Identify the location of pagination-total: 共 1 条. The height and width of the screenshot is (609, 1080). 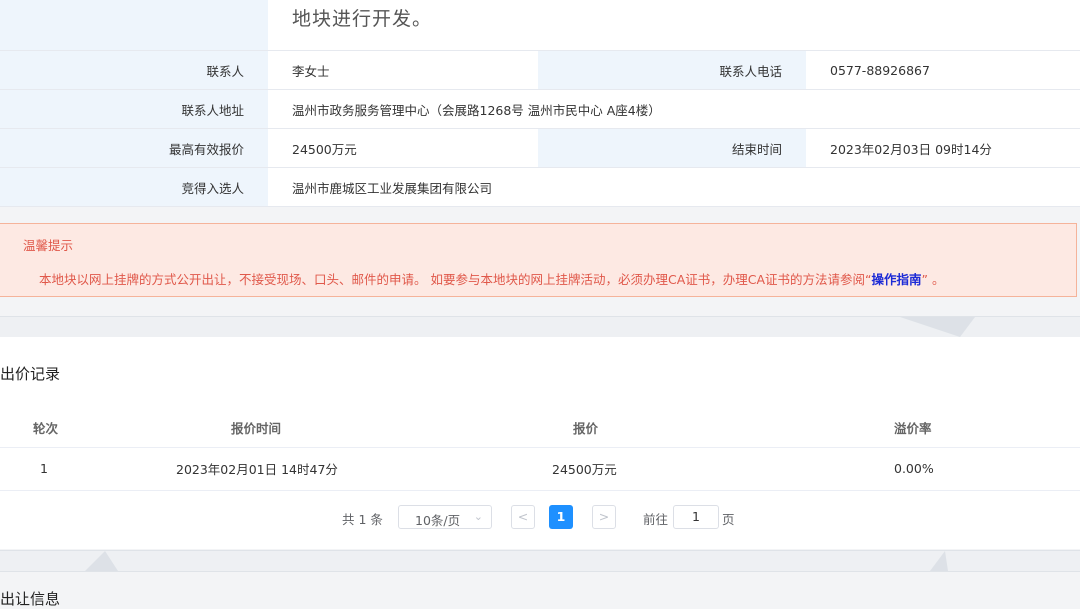
(362, 519).